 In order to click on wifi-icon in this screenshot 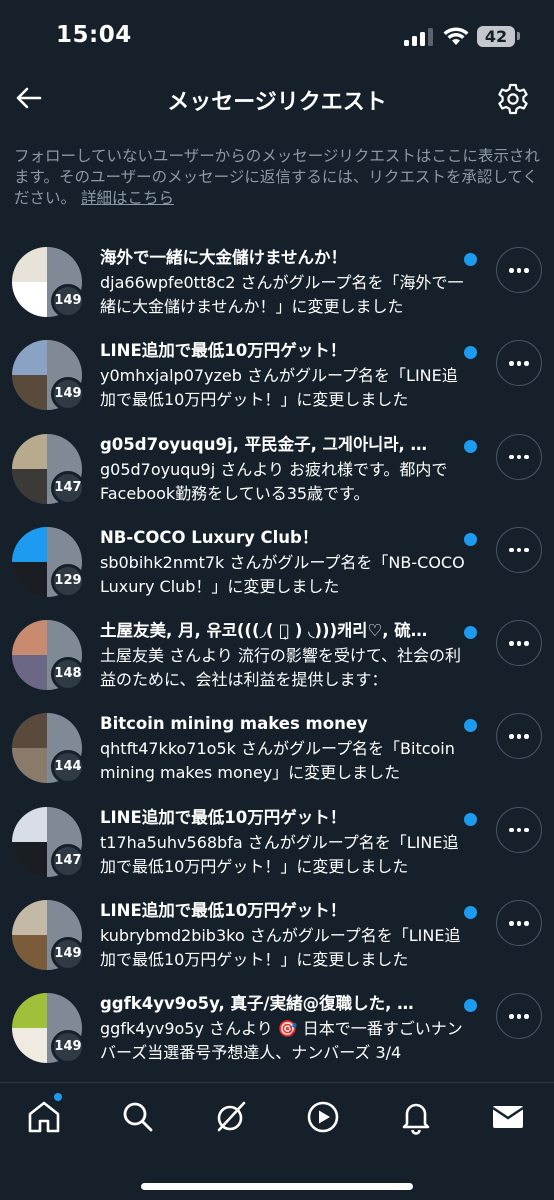, I will do `click(456, 36)`.